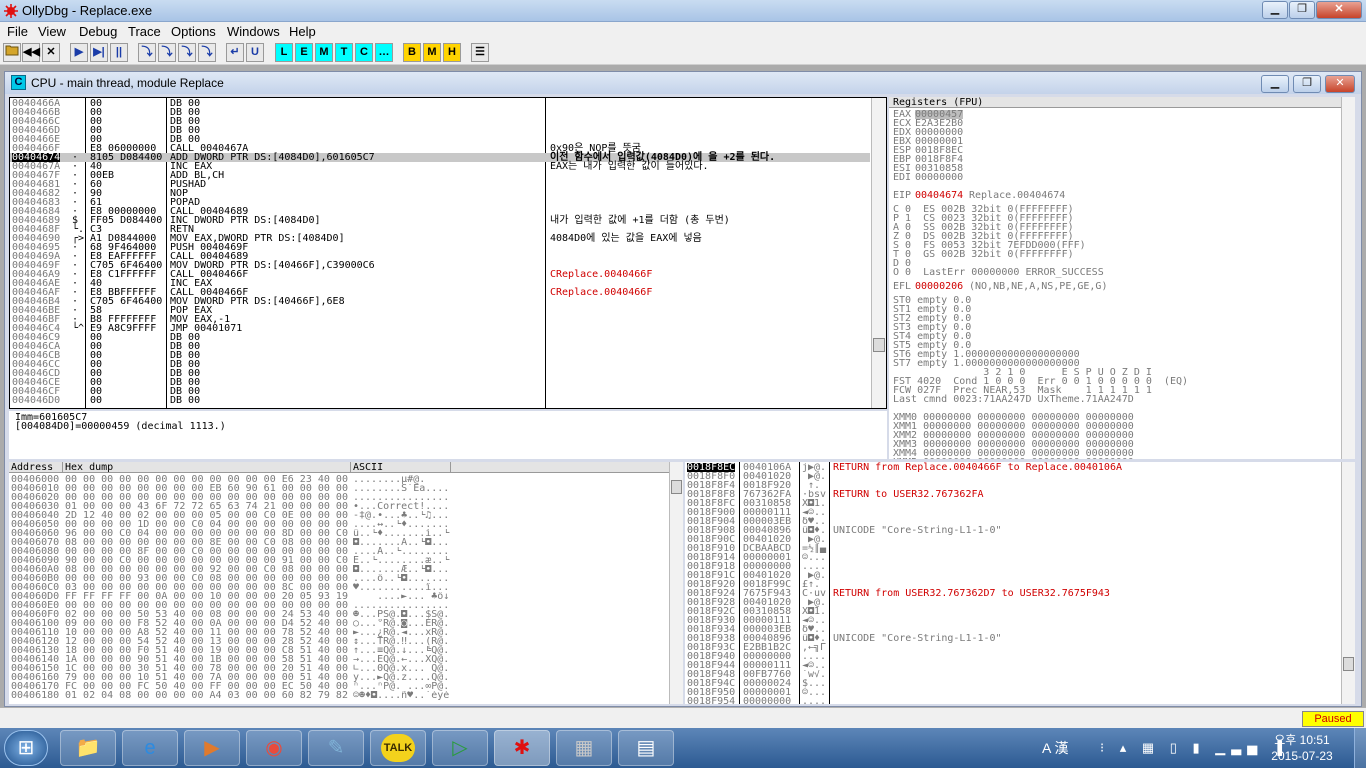  What do you see at coordinates (440, 347) in the screenshot?
I see `disasm-row: 004046CA 00 DB 00` at bounding box center [440, 347].